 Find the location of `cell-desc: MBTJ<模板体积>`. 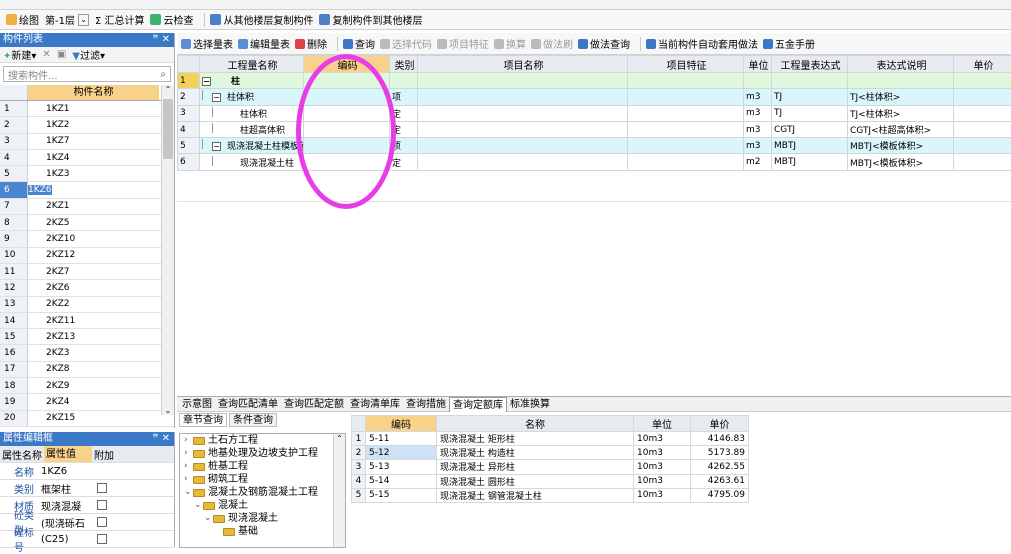

cell-desc: MBTJ<模板体积> is located at coordinates (901, 146).